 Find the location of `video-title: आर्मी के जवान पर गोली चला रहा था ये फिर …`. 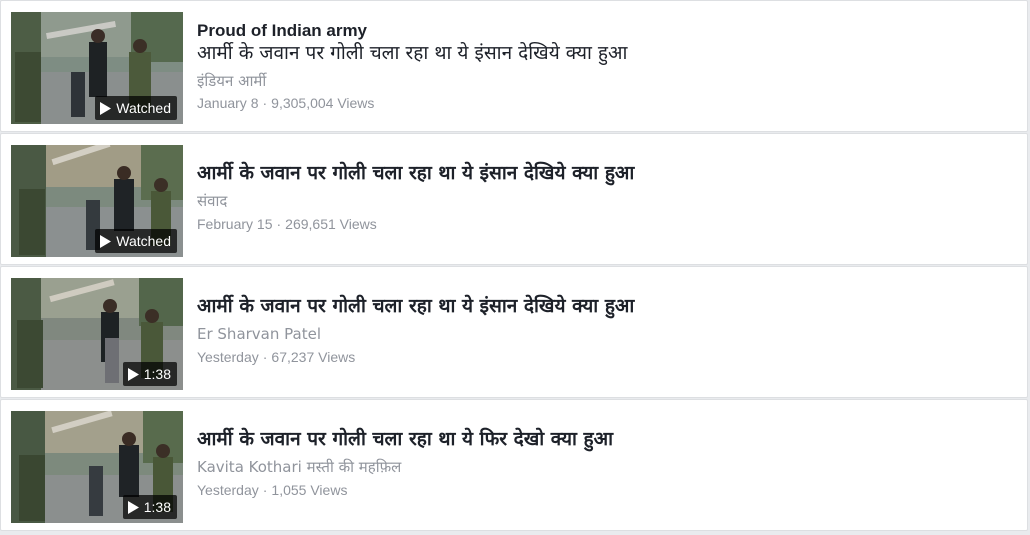

video-title: आर्मी के जवान पर गोली चला रहा था ये फिर … is located at coordinates (602, 439).